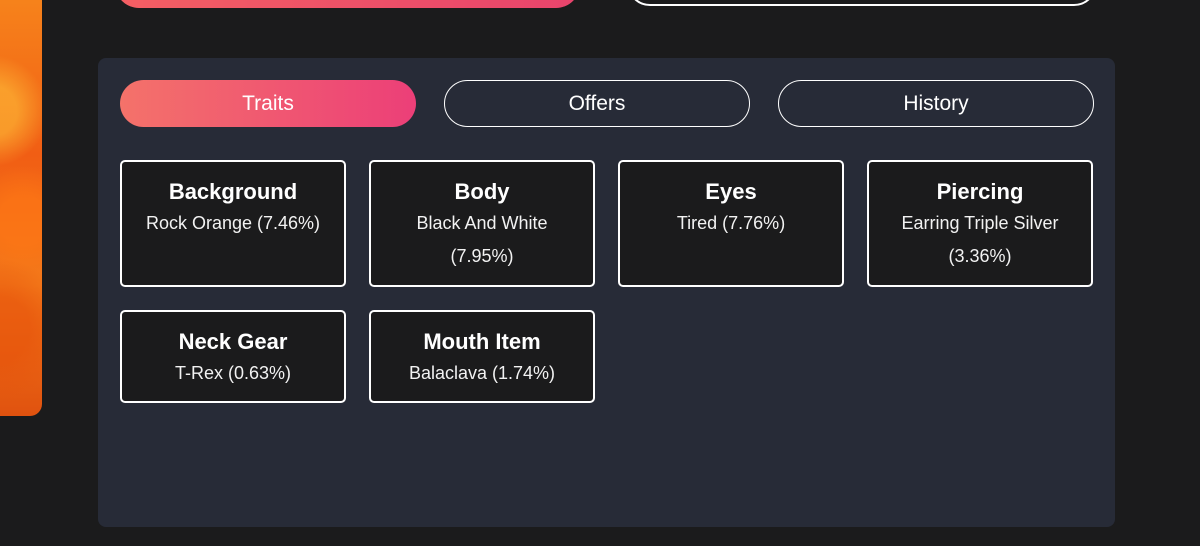 The image size is (1200, 546). What do you see at coordinates (936, 103) in the screenshot?
I see `tab-history: History` at bounding box center [936, 103].